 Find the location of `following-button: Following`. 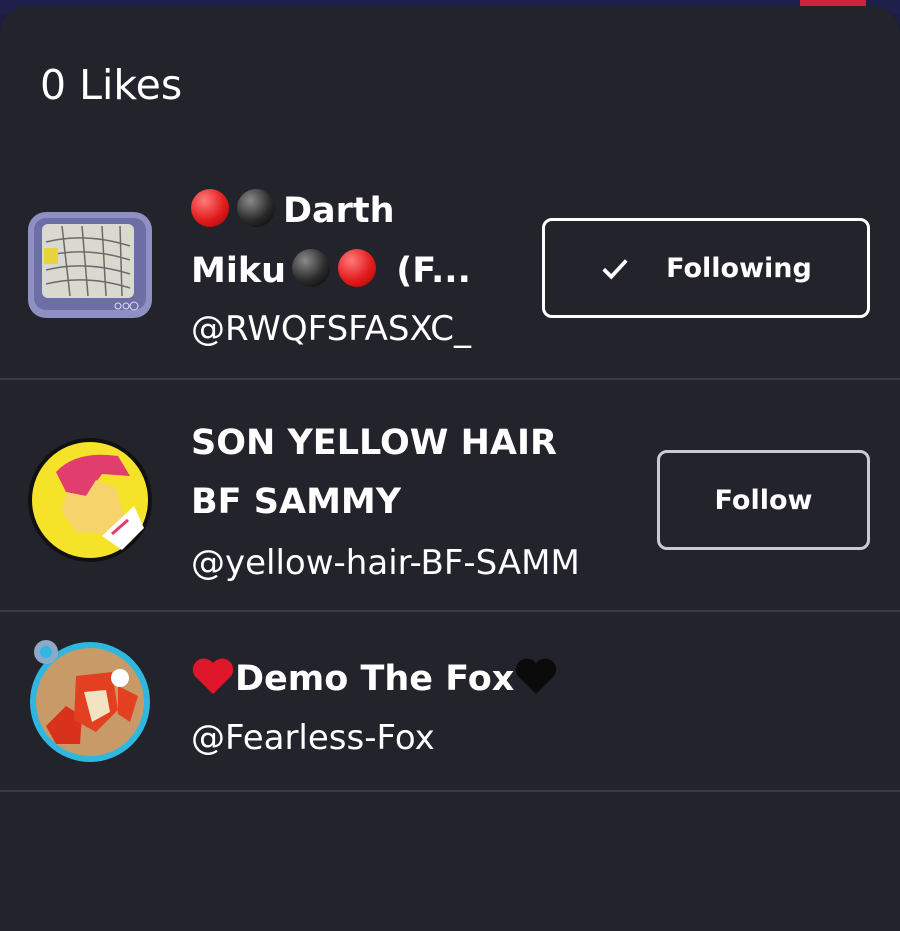

following-button: Following is located at coordinates (706, 268).